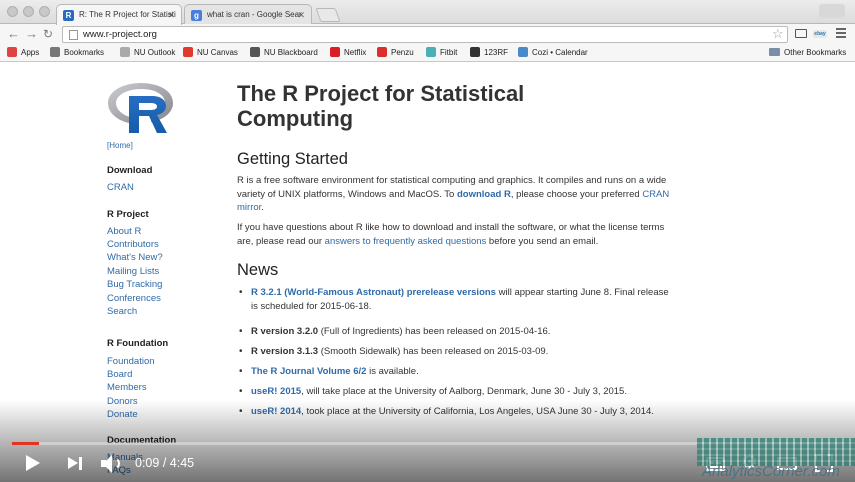 Image resolution: width=855 pixels, height=482 pixels. Describe the element at coordinates (77, 53) in the screenshot. I see `bookmark-item: Bookmarks` at that location.